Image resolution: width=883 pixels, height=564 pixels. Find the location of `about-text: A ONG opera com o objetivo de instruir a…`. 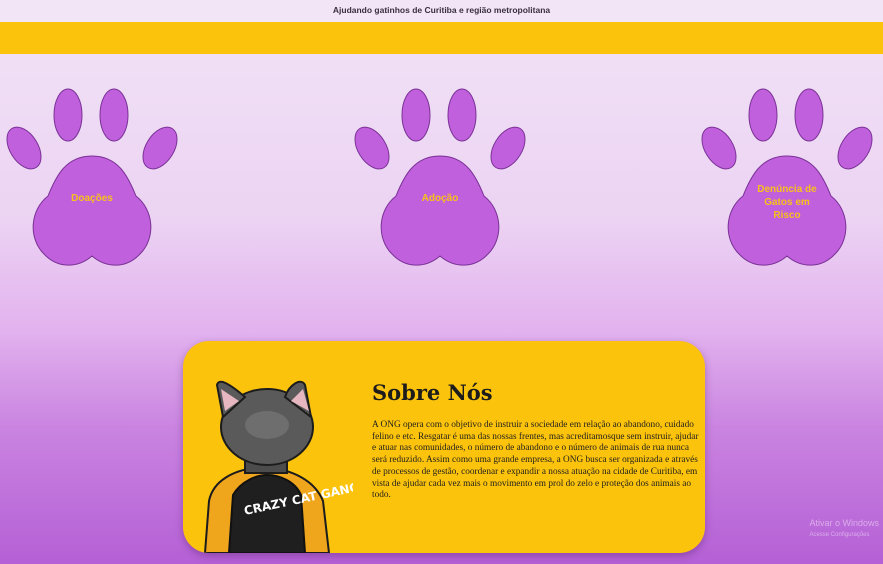

about-text: A ONG opera com o objetivo de instruir a… is located at coordinates (535, 460).